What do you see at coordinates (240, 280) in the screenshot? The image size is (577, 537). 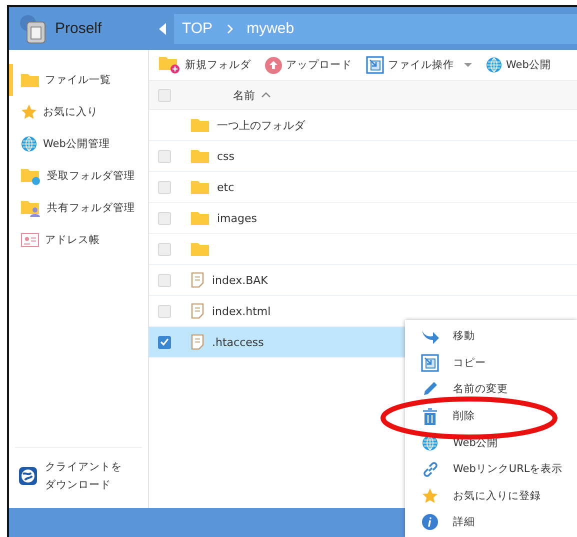 I see `file-name: index.BAK` at bounding box center [240, 280].